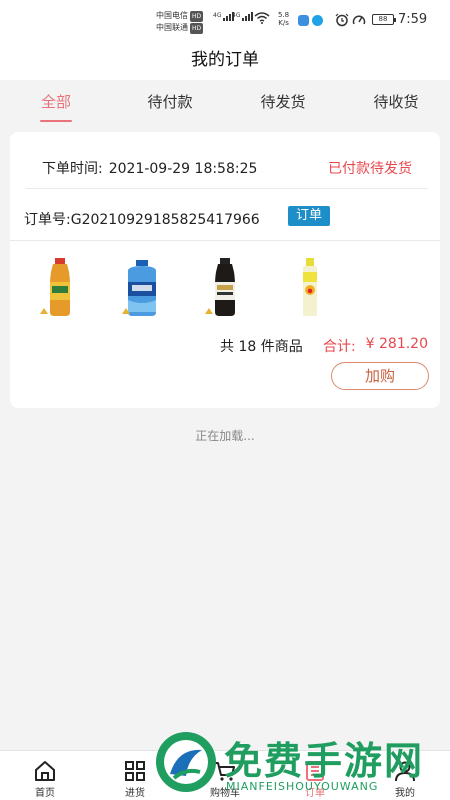  Describe the element at coordinates (225, 771) in the screenshot. I see `cart-icon` at that location.